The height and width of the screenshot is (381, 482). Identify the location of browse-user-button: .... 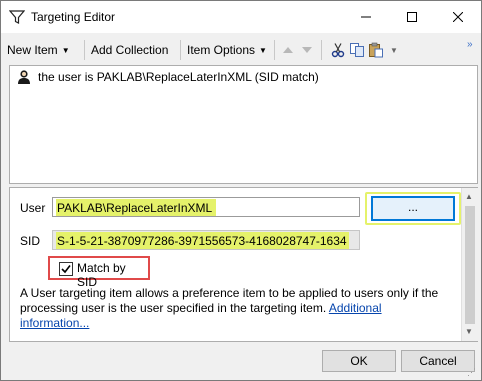
(413, 208).